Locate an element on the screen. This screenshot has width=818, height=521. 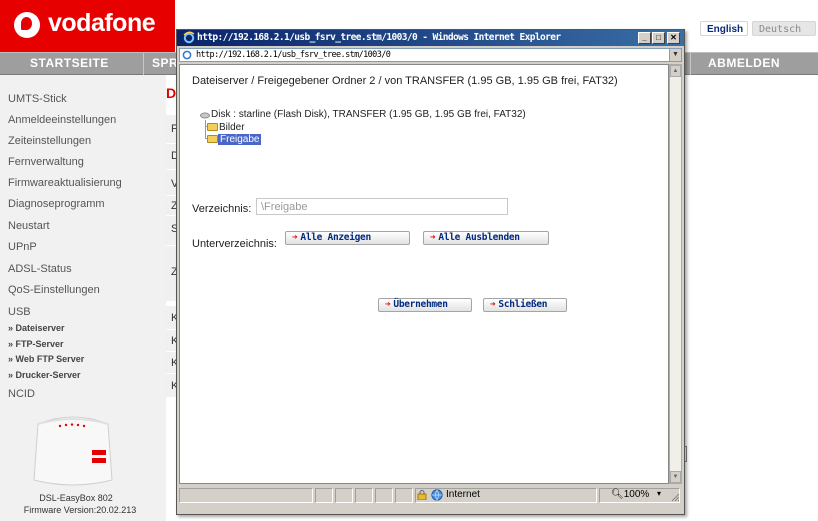
show-all-label: Alle Anzeigen is located at coordinates (335, 237).